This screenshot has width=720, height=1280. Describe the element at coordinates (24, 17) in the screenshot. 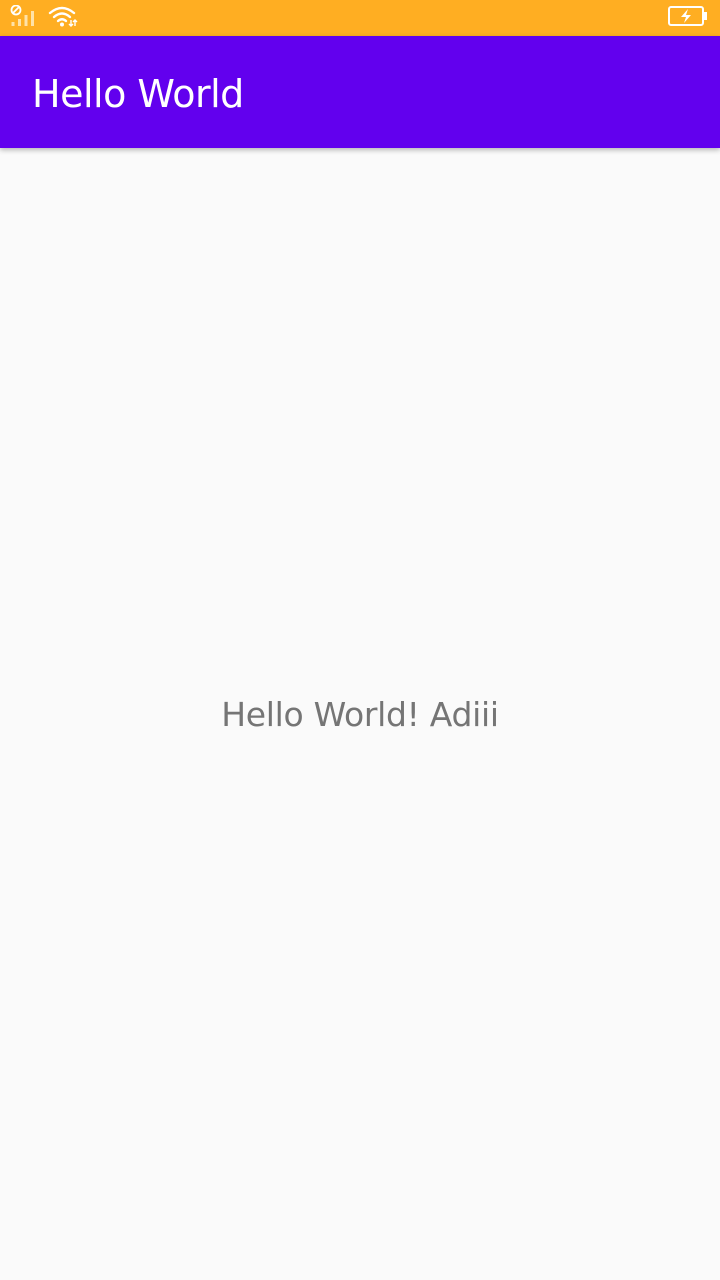

I see `sim-signal-icon` at that location.